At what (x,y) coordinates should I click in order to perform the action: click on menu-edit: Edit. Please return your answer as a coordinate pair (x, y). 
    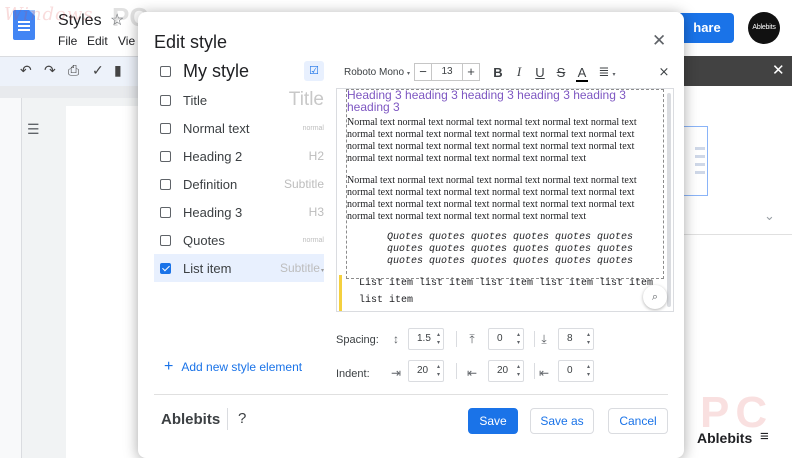
    Looking at the image, I should click on (97, 41).